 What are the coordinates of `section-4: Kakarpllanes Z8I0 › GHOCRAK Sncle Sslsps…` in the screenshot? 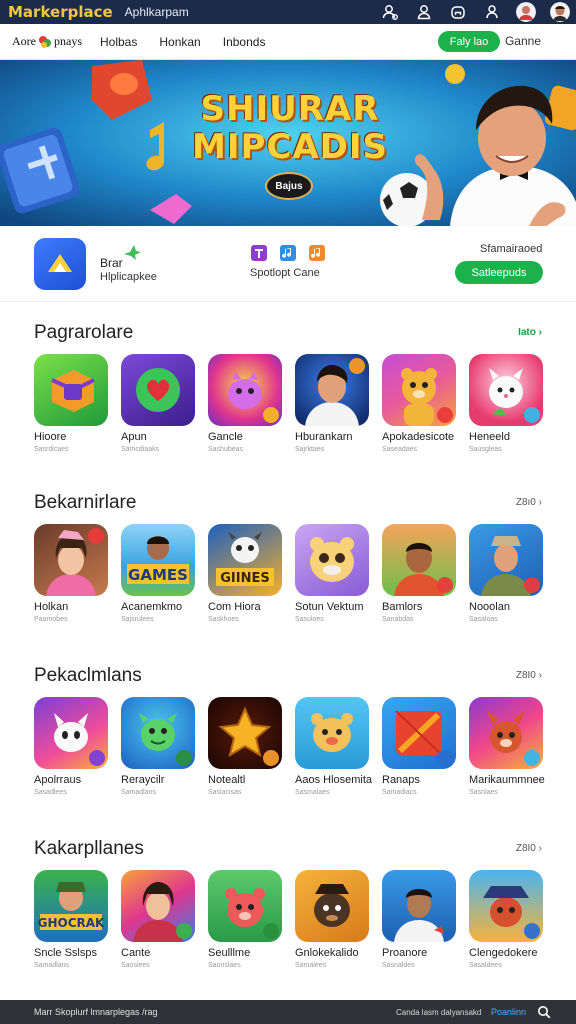 It's located at (288, 913).